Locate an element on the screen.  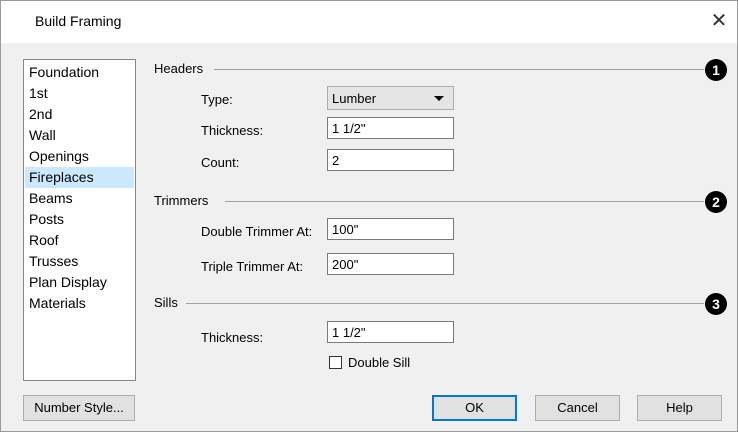
list-item-plan-display: Plan Display is located at coordinates (79, 282).